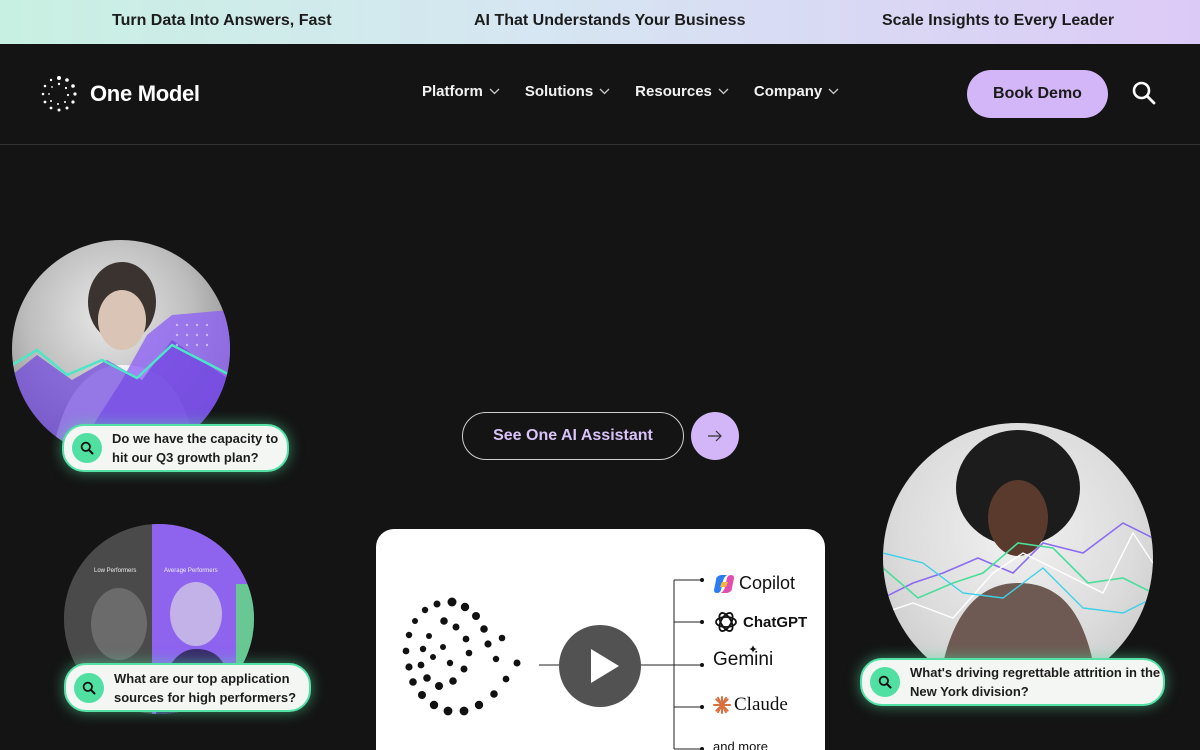  Describe the element at coordinates (1018, 561) in the screenshot. I see `portrait-illustration` at that location.